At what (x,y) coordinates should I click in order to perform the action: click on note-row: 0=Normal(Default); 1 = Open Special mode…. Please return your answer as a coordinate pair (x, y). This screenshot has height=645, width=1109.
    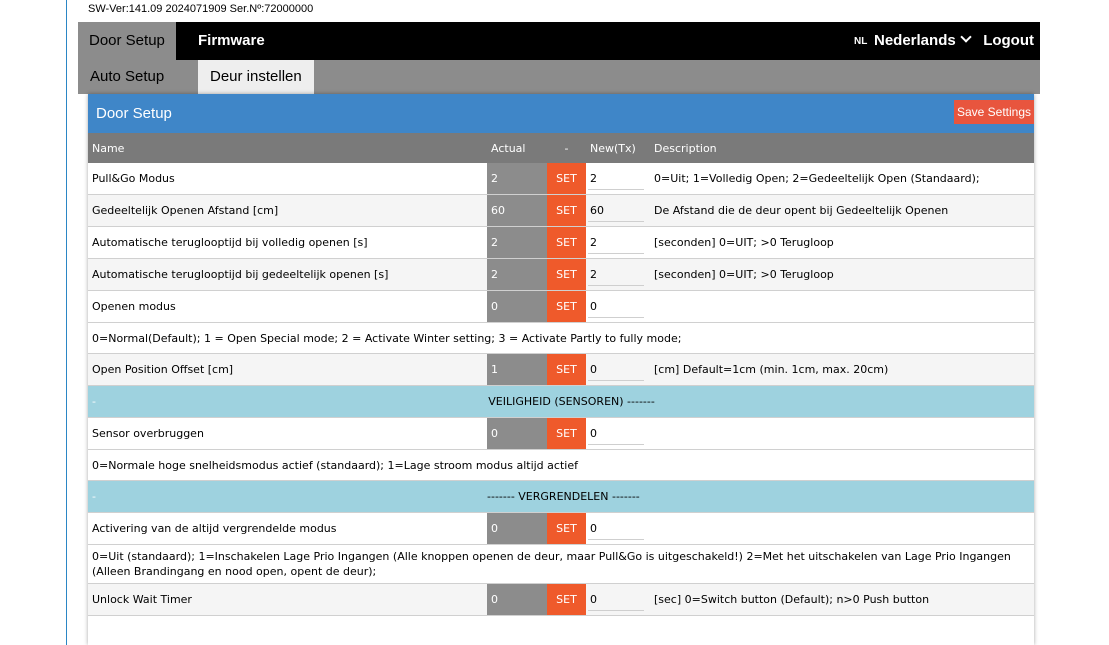
    Looking at the image, I should click on (561, 338).